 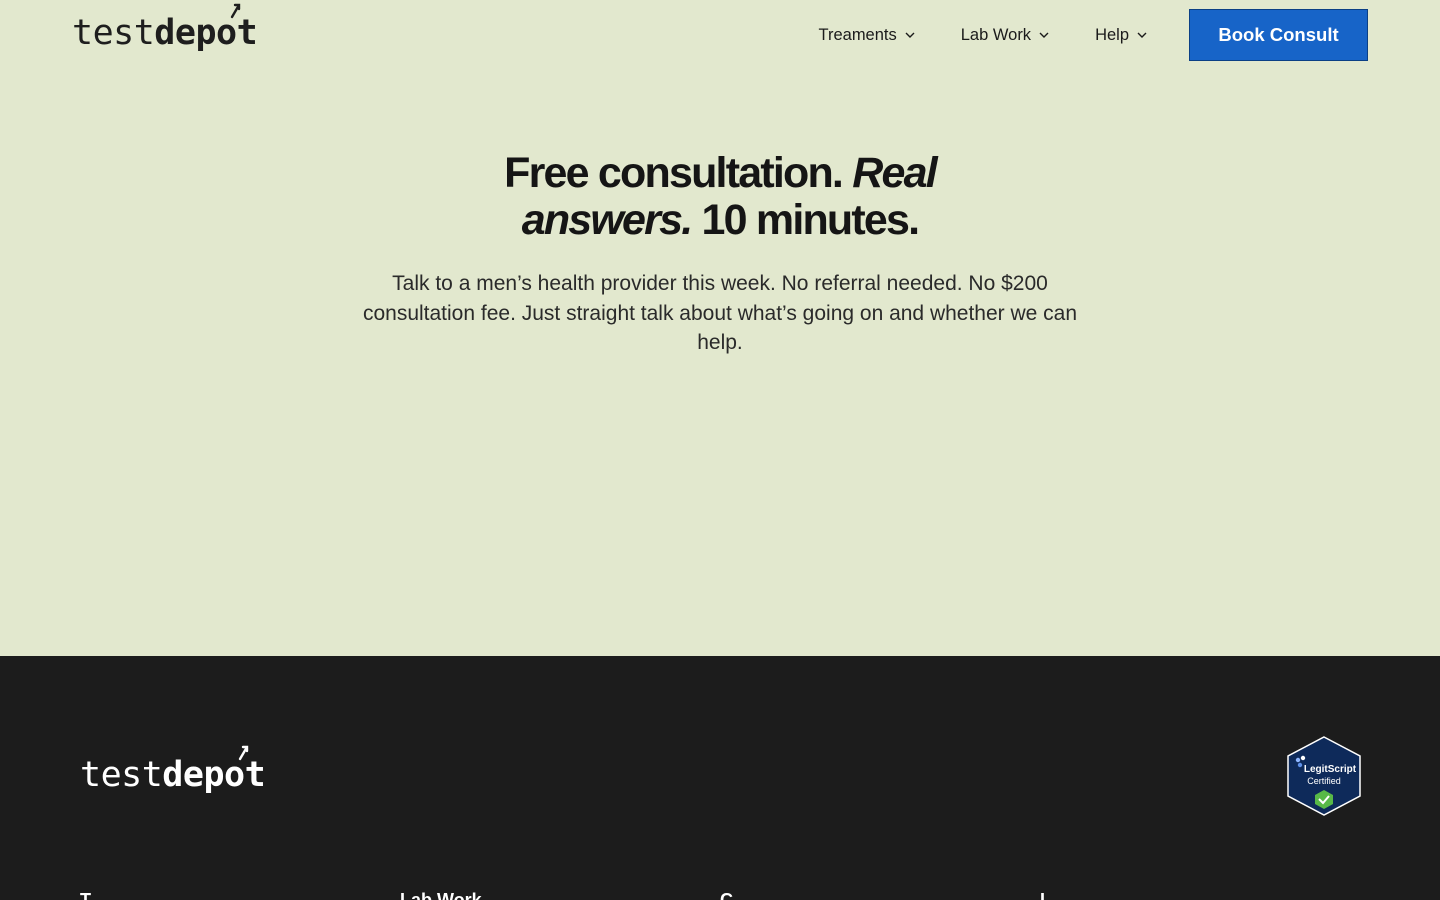 What do you see at coordinates (857, 34) in the screenshot?
I see `nav-item-label: Treaments` at bounding box center [857, 34].